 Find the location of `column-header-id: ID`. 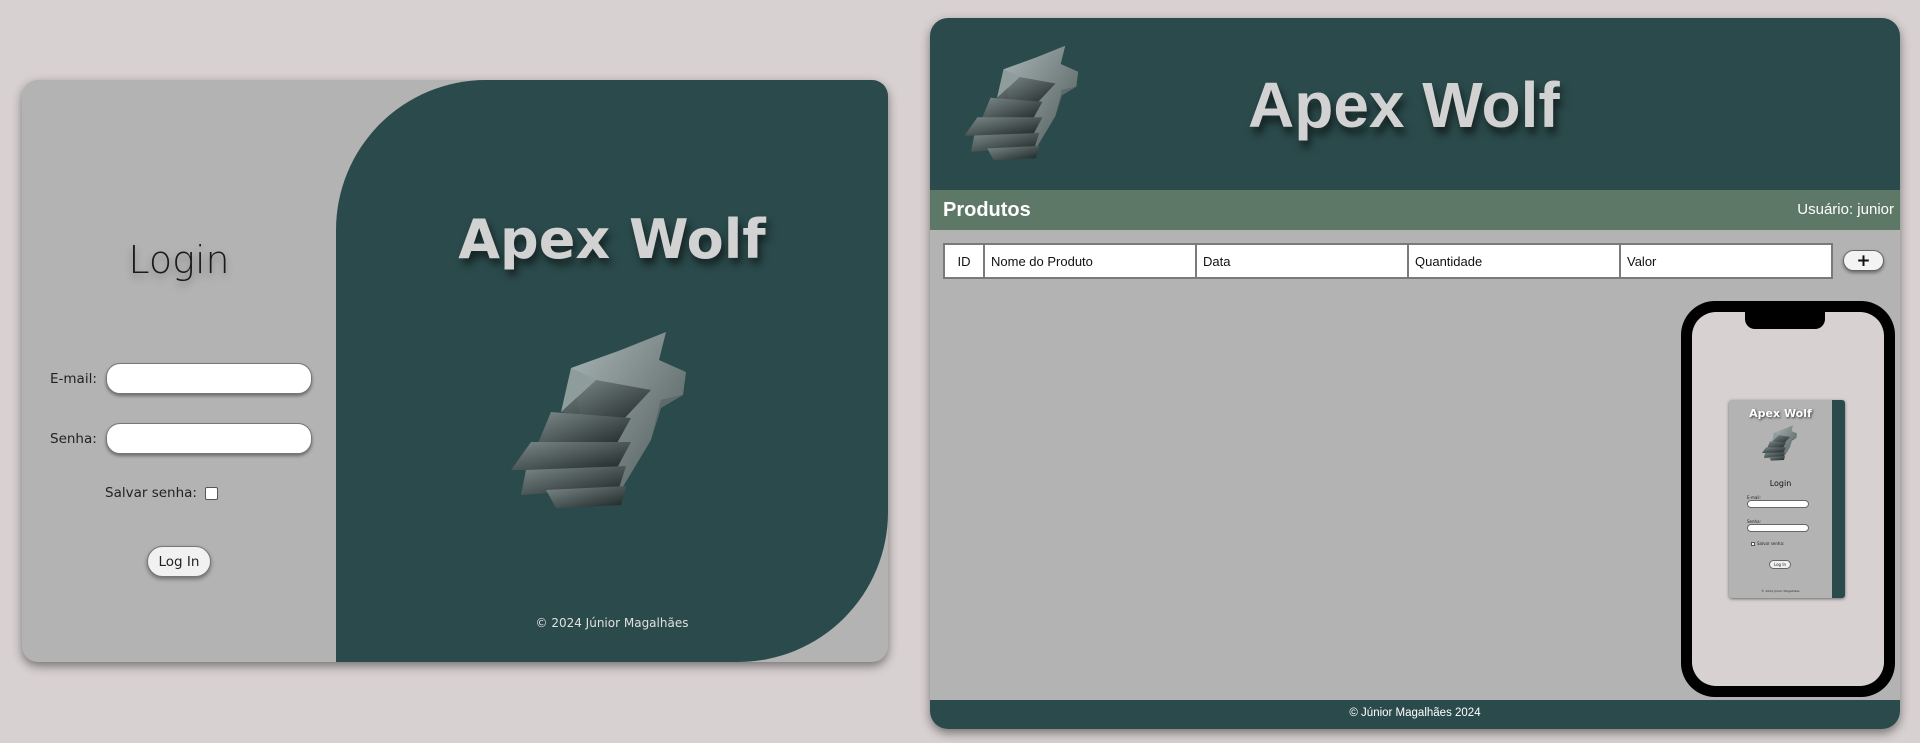

column-header-id: ID is located at coordinates (964, 261).